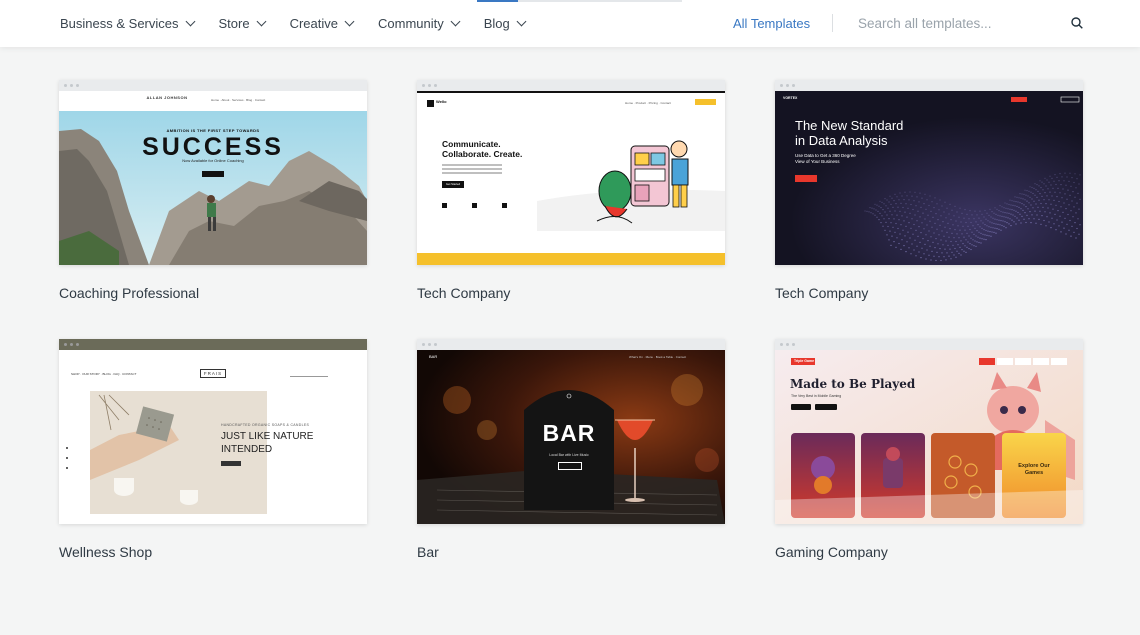 Image resolution: width=1140 pixels, height=635 pixels. What do you see at coordinates (790, 98) in the screenshot?
I see `data-logo: VORTEX` at bounding box center [790, 98].